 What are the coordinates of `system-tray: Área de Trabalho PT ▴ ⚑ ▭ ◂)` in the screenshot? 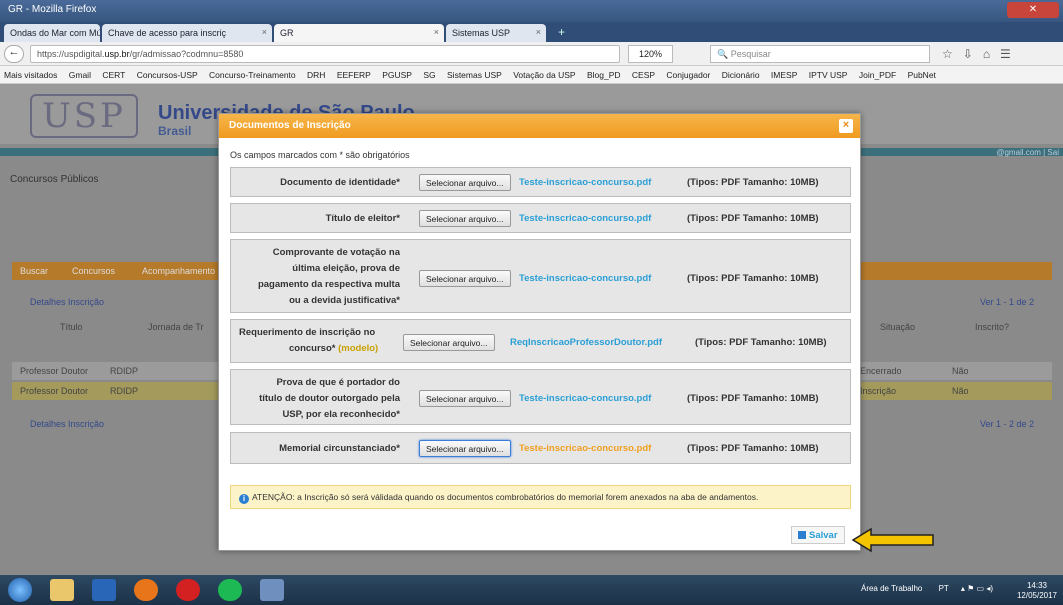 It's located at (927, 588).